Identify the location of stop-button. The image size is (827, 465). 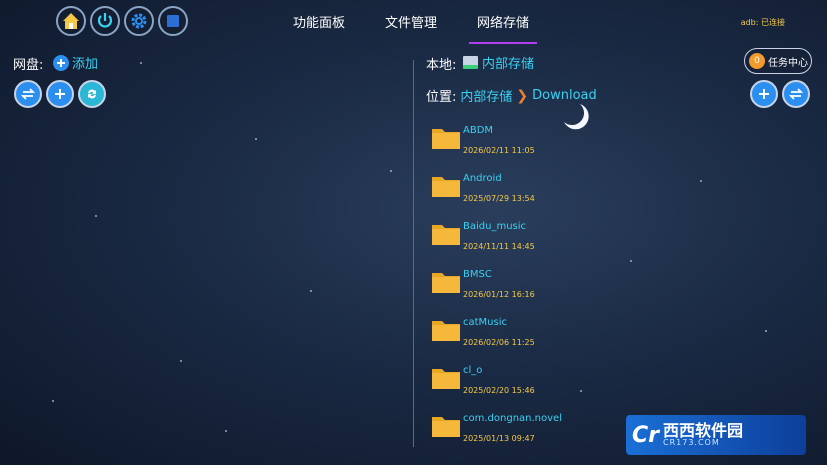
(173, 21).